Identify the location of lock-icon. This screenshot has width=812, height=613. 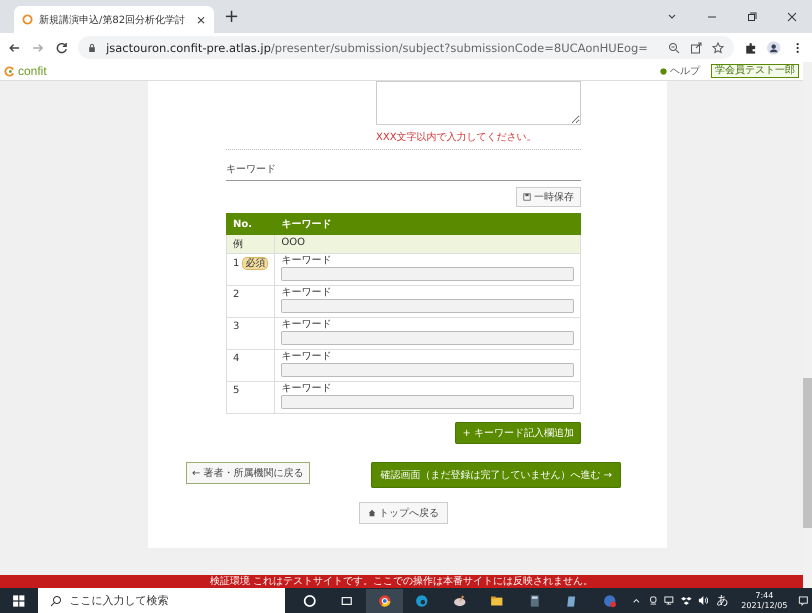
(92, 47).